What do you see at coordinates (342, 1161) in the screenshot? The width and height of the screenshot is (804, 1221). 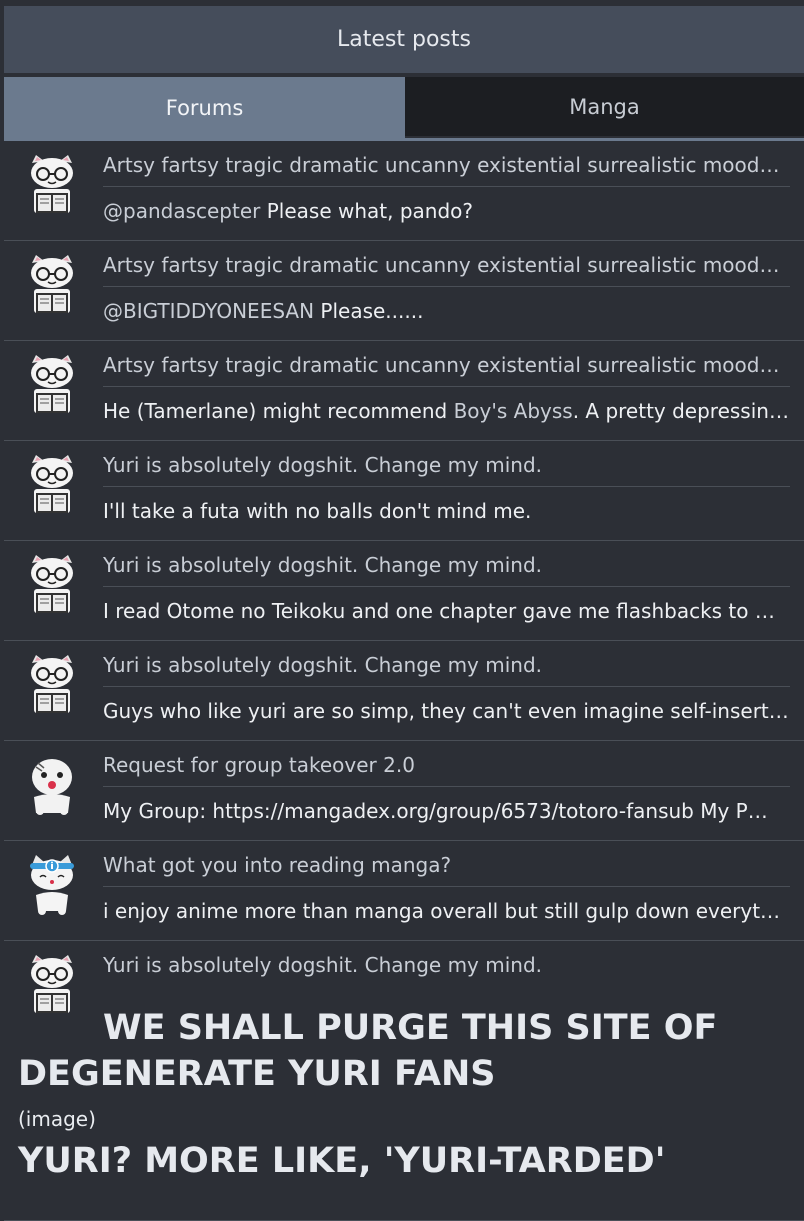 I see `post-headline-2: YURI? MORE LIKE, 'YURI-TARDED'` at bounding box center [342, 1161].